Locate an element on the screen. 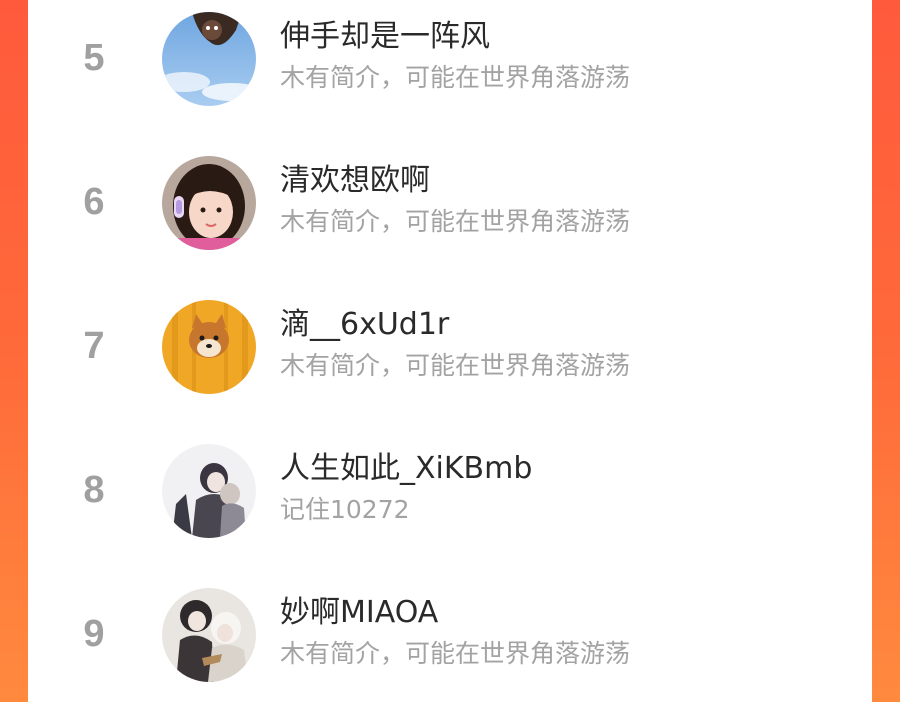 The height and width of the screenshot is (702, 900). ranking-row-6: 6 清欢想欧啊 木有简介，可能在世界角落游荡 is located at coordinates (450, 202).